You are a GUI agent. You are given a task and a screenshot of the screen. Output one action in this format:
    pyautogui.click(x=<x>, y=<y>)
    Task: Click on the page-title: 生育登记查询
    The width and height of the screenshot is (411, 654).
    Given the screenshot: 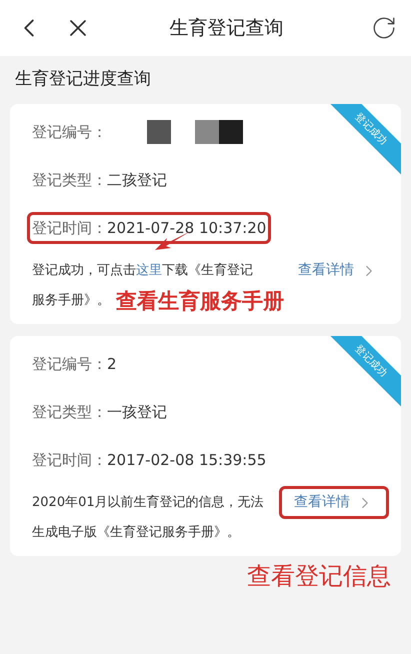 What is the action you would take?
    pyautogui.click(x=226, y=28)
    